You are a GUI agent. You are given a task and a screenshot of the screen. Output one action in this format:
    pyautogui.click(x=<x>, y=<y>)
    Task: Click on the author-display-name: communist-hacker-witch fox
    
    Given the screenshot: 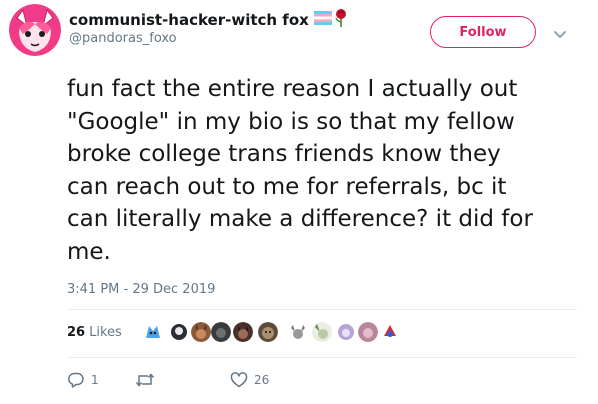 What is the action you would take?
    pyautogui.click(x=208, y=20)
    